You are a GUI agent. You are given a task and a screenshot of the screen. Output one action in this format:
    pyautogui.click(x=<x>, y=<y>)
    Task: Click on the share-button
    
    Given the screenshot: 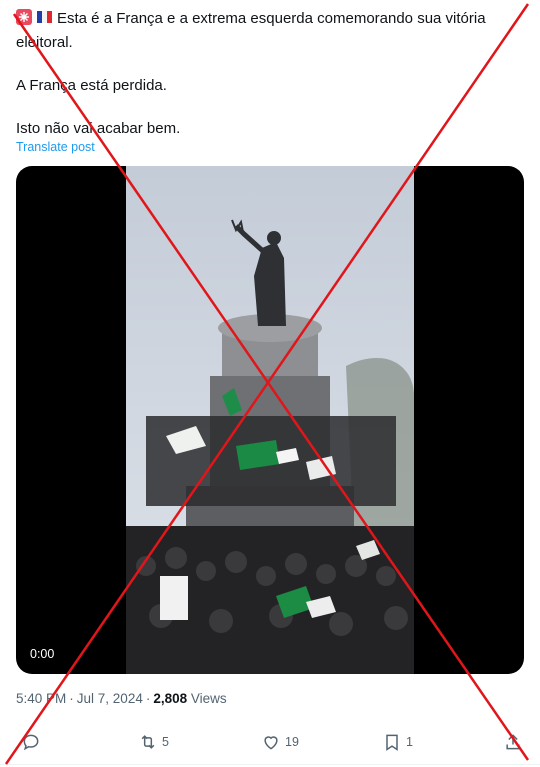 What is the action you would take?
    pyautogui.click(x=513, y=742)
    